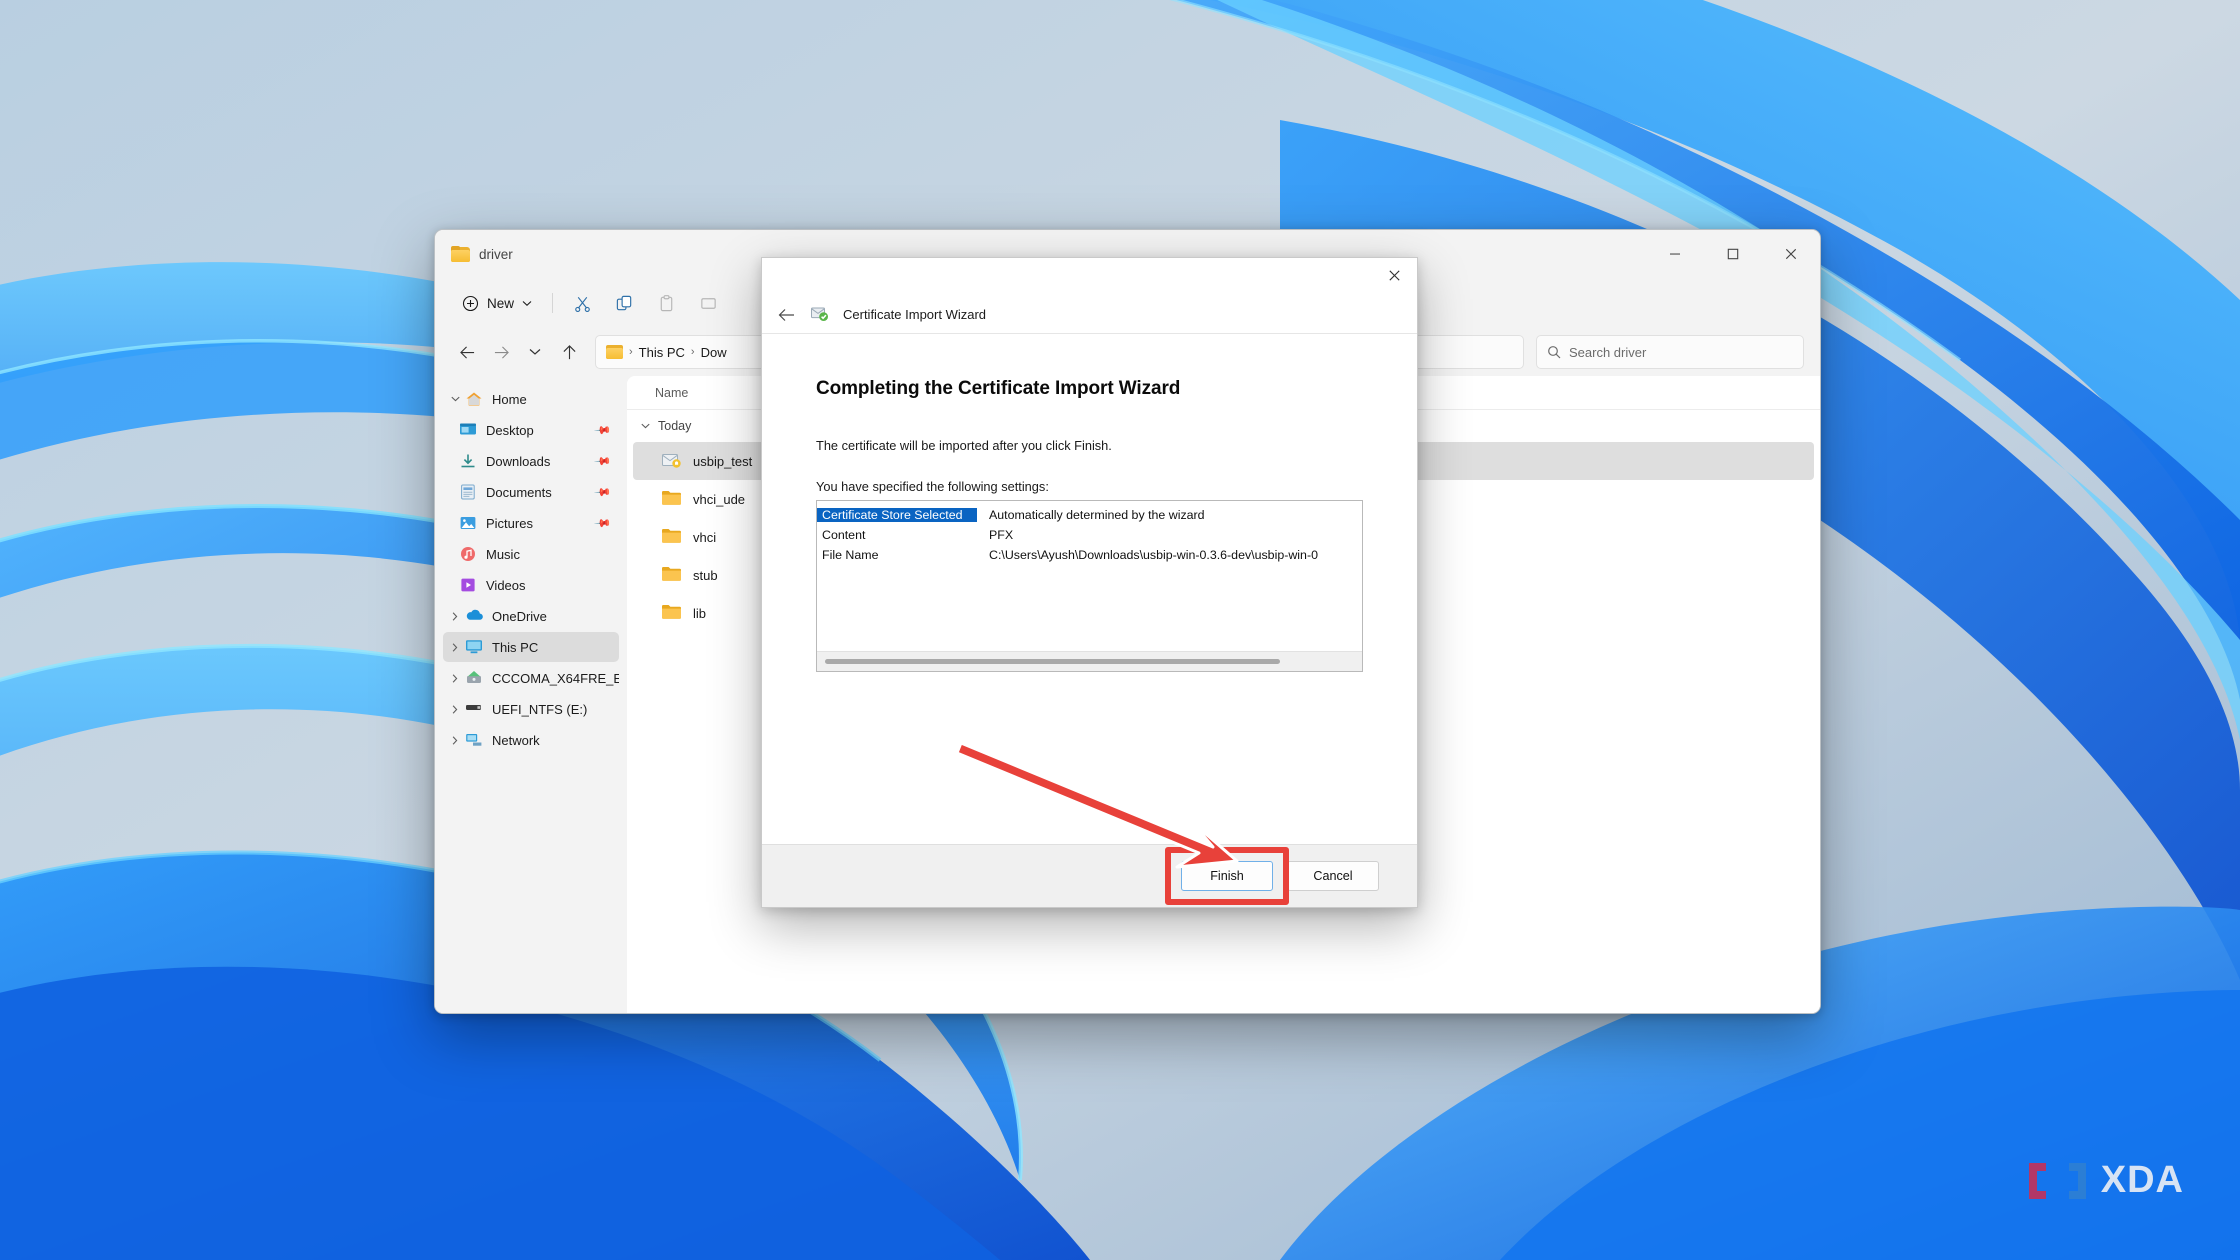 This screenshot has height=1260, width=2240. I want to click on music-icon, so click(469, 554).